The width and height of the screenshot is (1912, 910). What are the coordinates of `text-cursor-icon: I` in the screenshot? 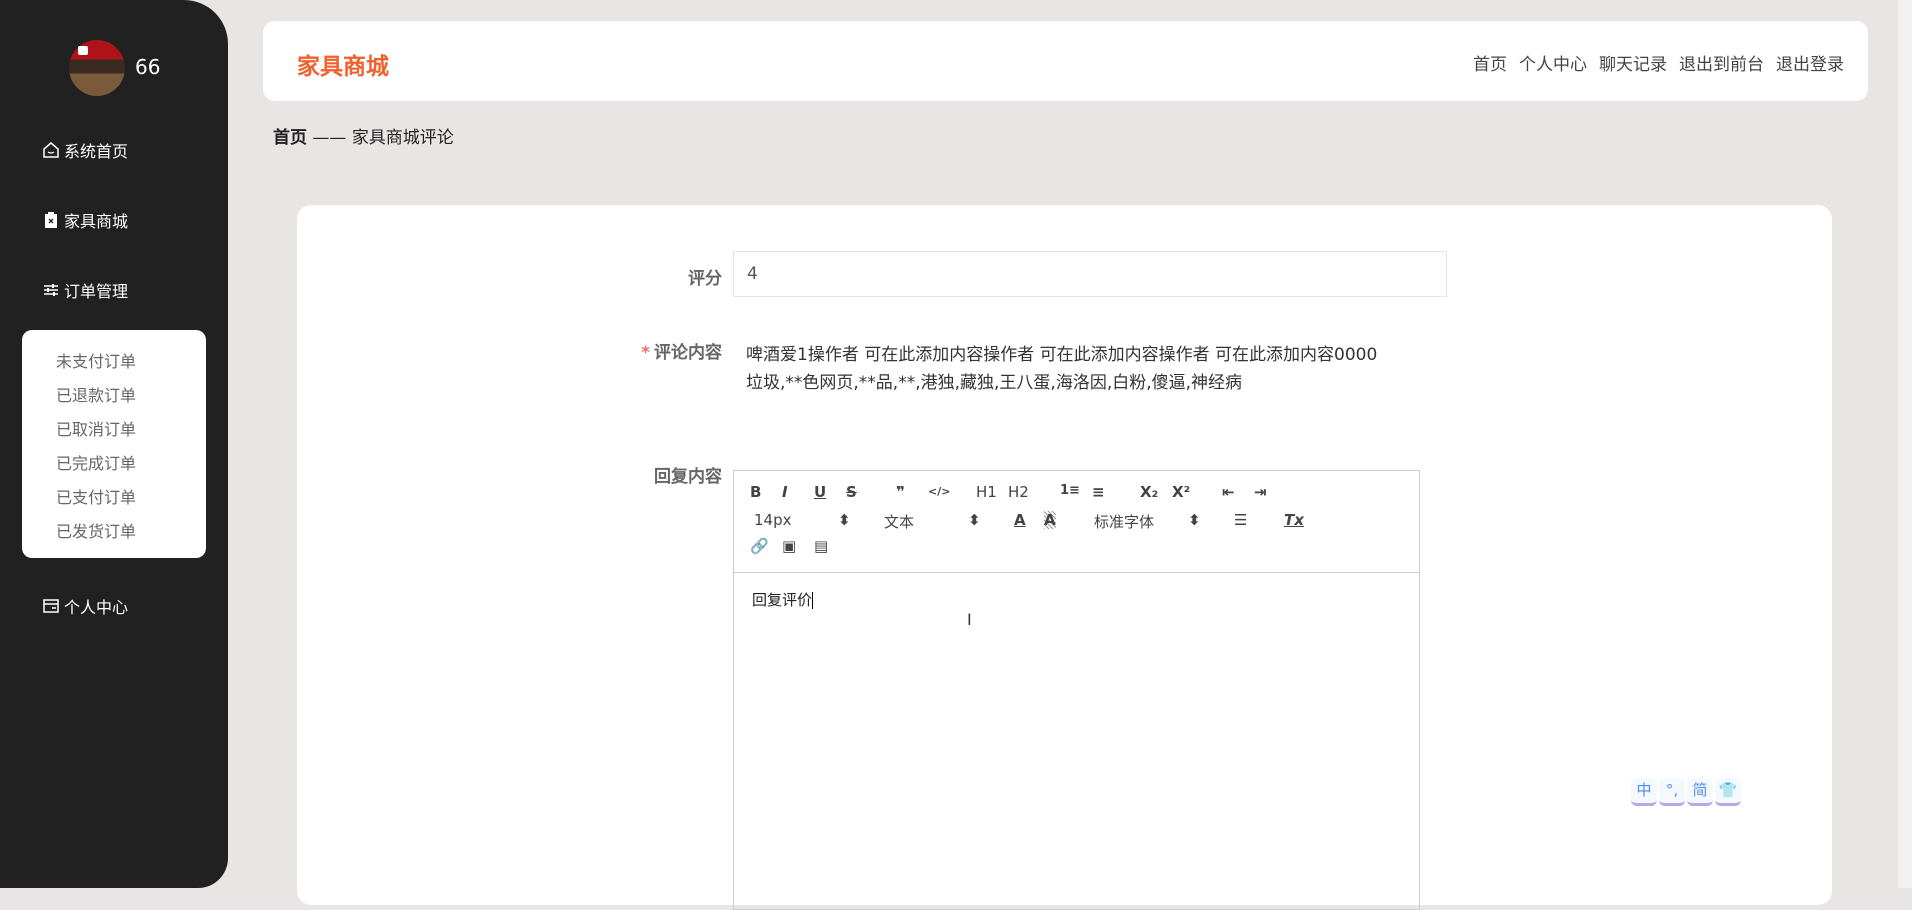 It's located at (969, 619).